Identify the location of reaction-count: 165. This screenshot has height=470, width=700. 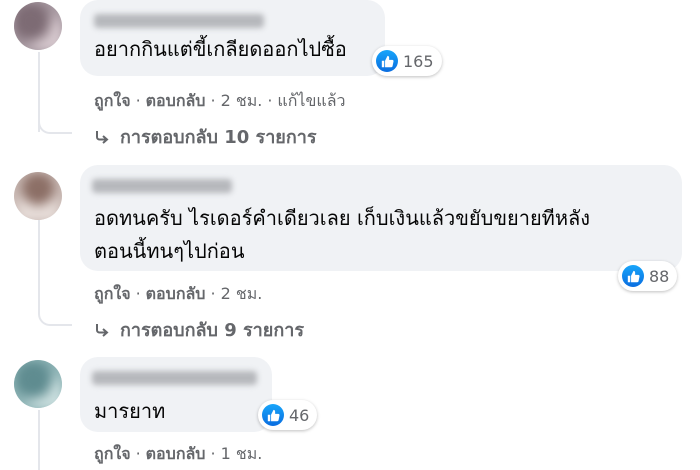
(407, 61).